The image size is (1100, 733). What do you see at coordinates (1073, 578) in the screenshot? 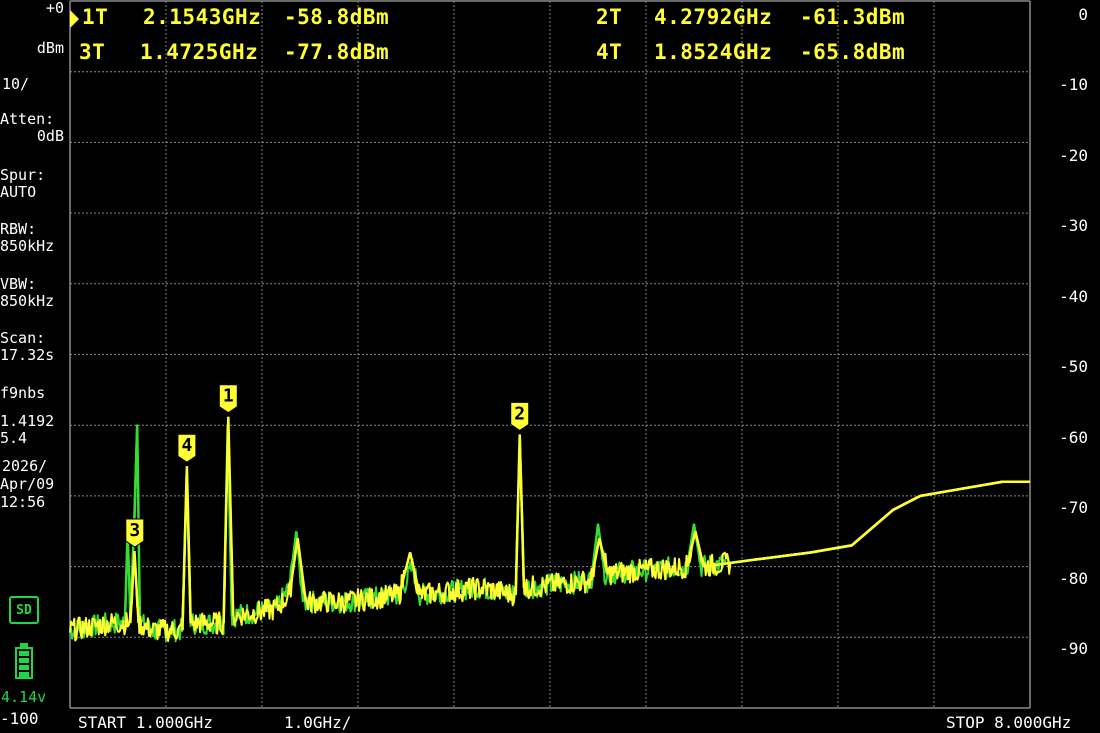
I see `y-label-80: -80` at bounding box center [1073, 578].